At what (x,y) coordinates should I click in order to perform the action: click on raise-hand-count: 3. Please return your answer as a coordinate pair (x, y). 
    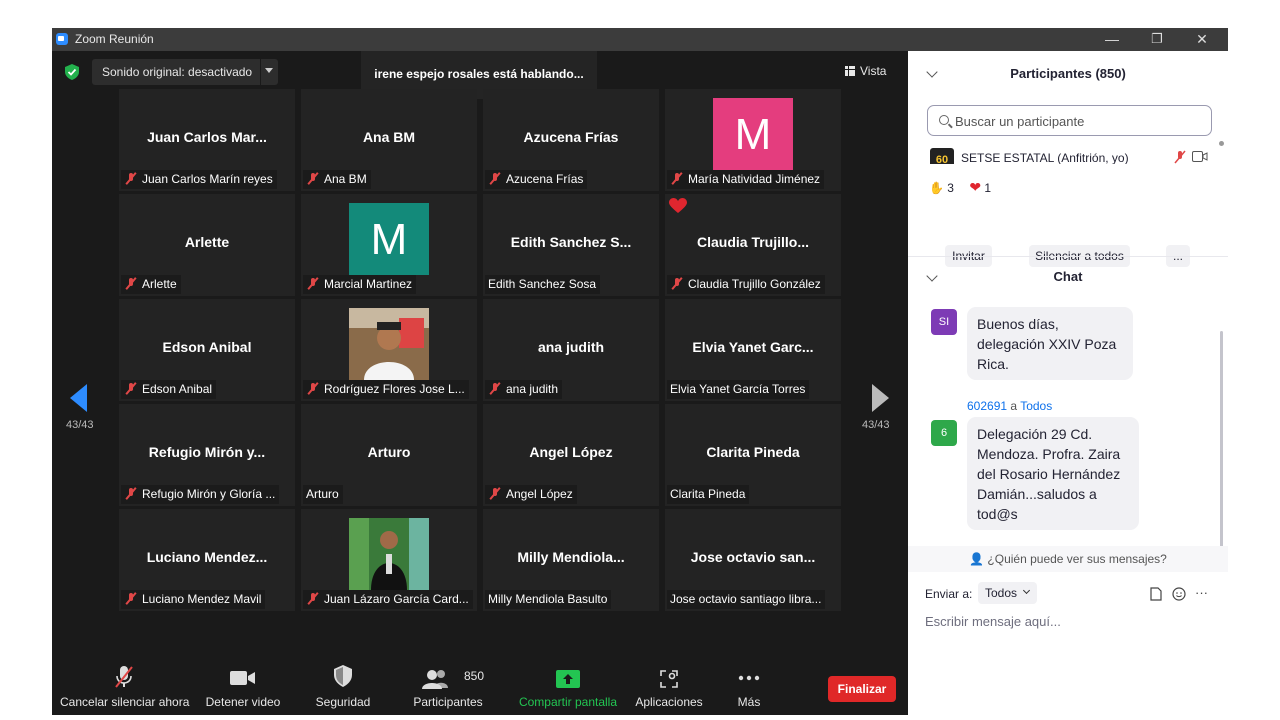
    Looking at the image, I should click on (950, 188).